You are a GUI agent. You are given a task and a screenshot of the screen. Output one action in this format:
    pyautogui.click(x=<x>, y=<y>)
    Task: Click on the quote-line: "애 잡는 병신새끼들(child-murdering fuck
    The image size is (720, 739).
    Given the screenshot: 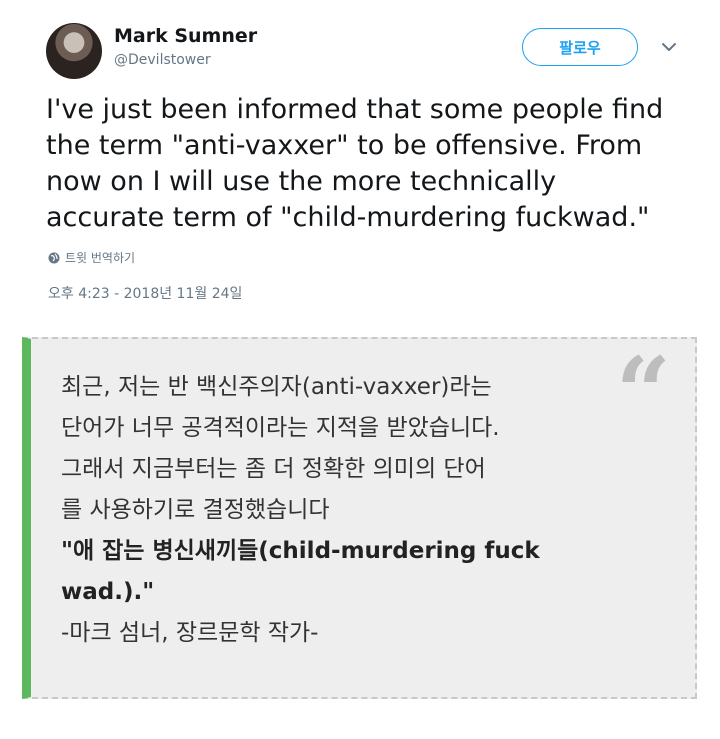 What is the action you would take?
    pyautogui.click(x=300, y=551)
    